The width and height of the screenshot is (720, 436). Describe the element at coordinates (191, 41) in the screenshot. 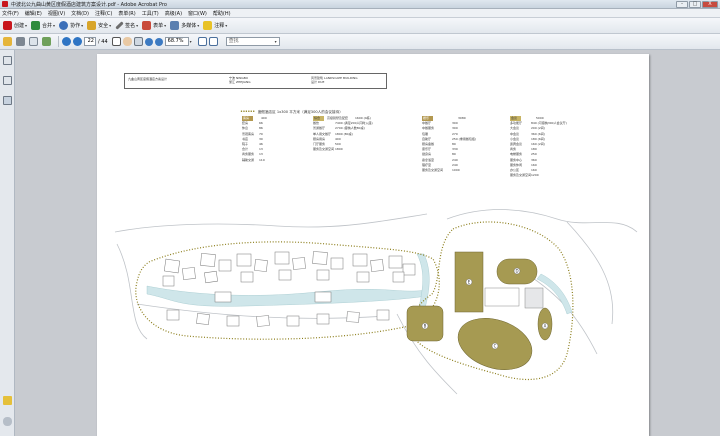

I see `zoom-dropdown-icon: ▾` at that location.